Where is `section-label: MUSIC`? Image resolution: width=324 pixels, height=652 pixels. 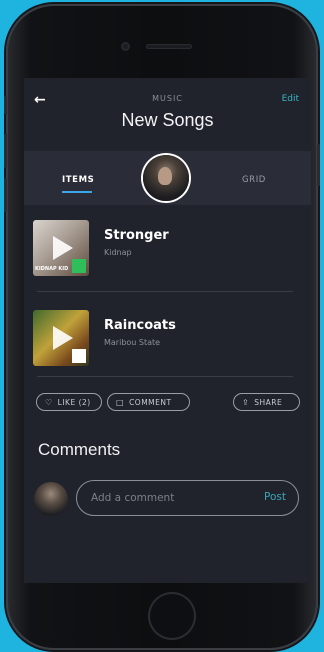 section-label: MUSIC is located at coordinates (167, 98).